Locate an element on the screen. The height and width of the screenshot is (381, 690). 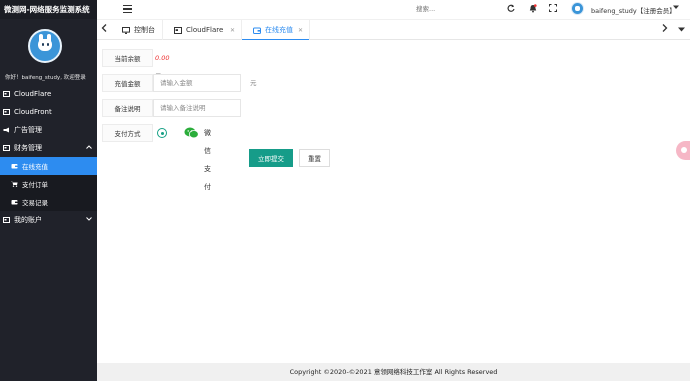
payment-radio is located at coordinates (162, 133).